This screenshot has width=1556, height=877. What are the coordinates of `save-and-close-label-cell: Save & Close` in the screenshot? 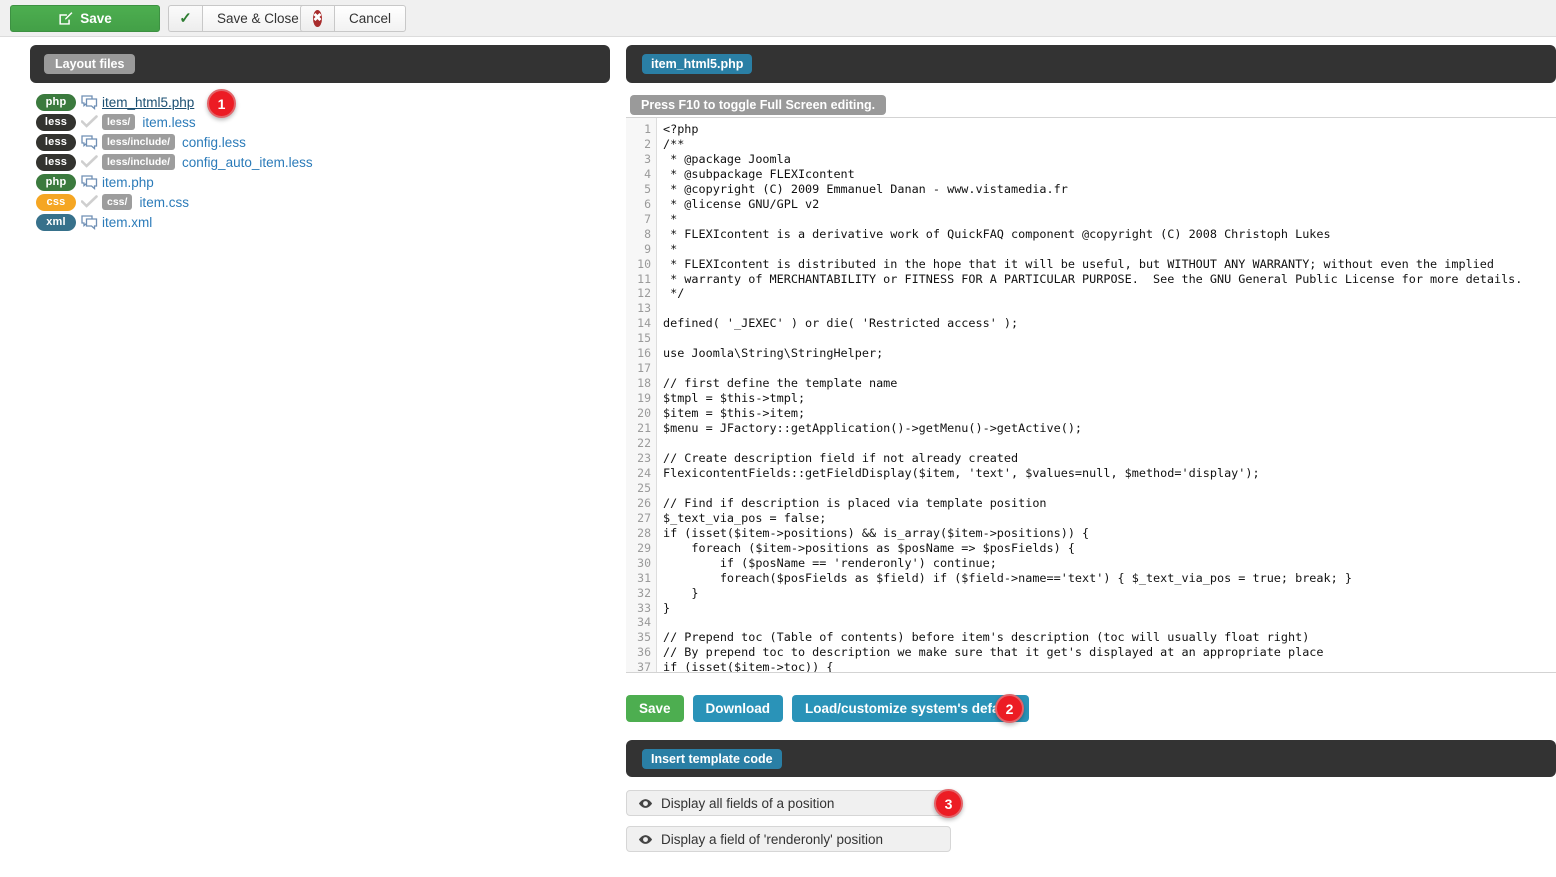 It's located at (258, 18).